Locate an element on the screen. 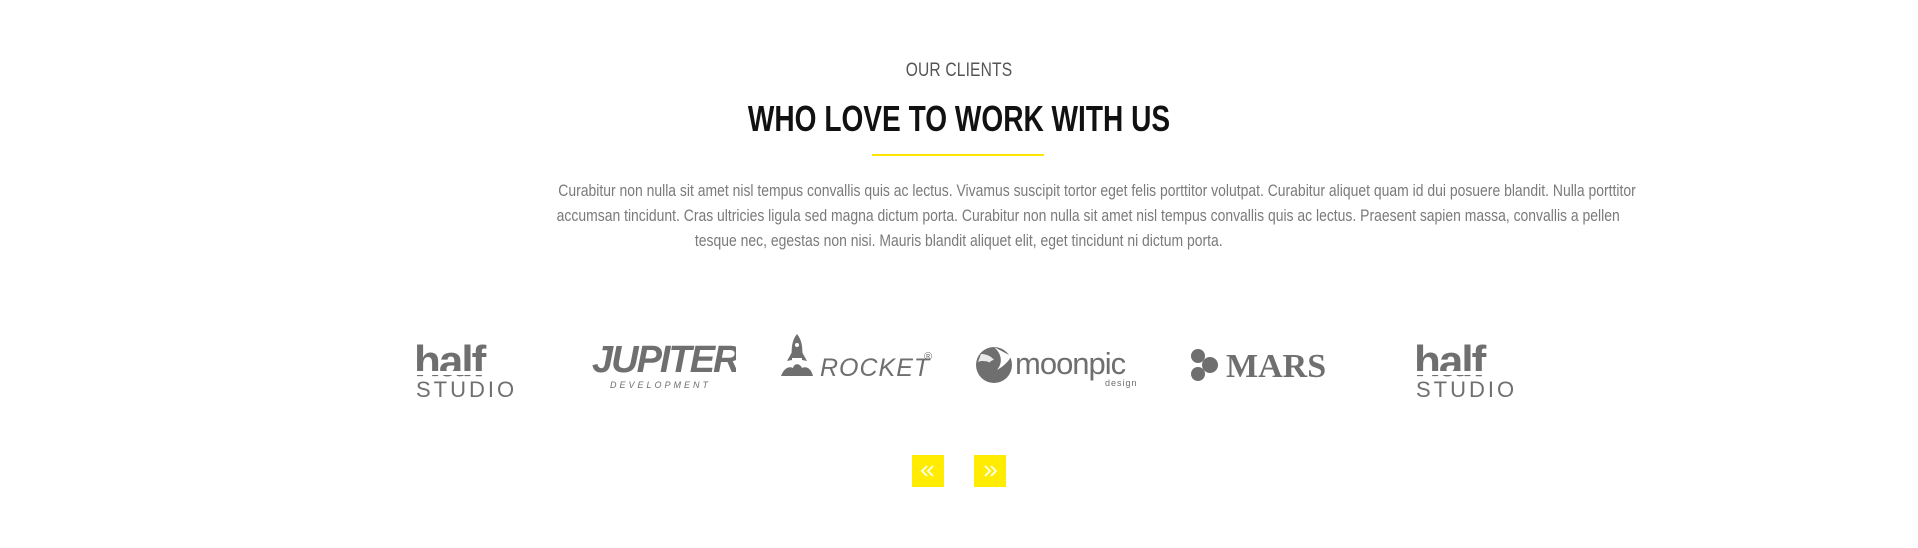  carousel-prev-button is located at coordinates (928, 471).